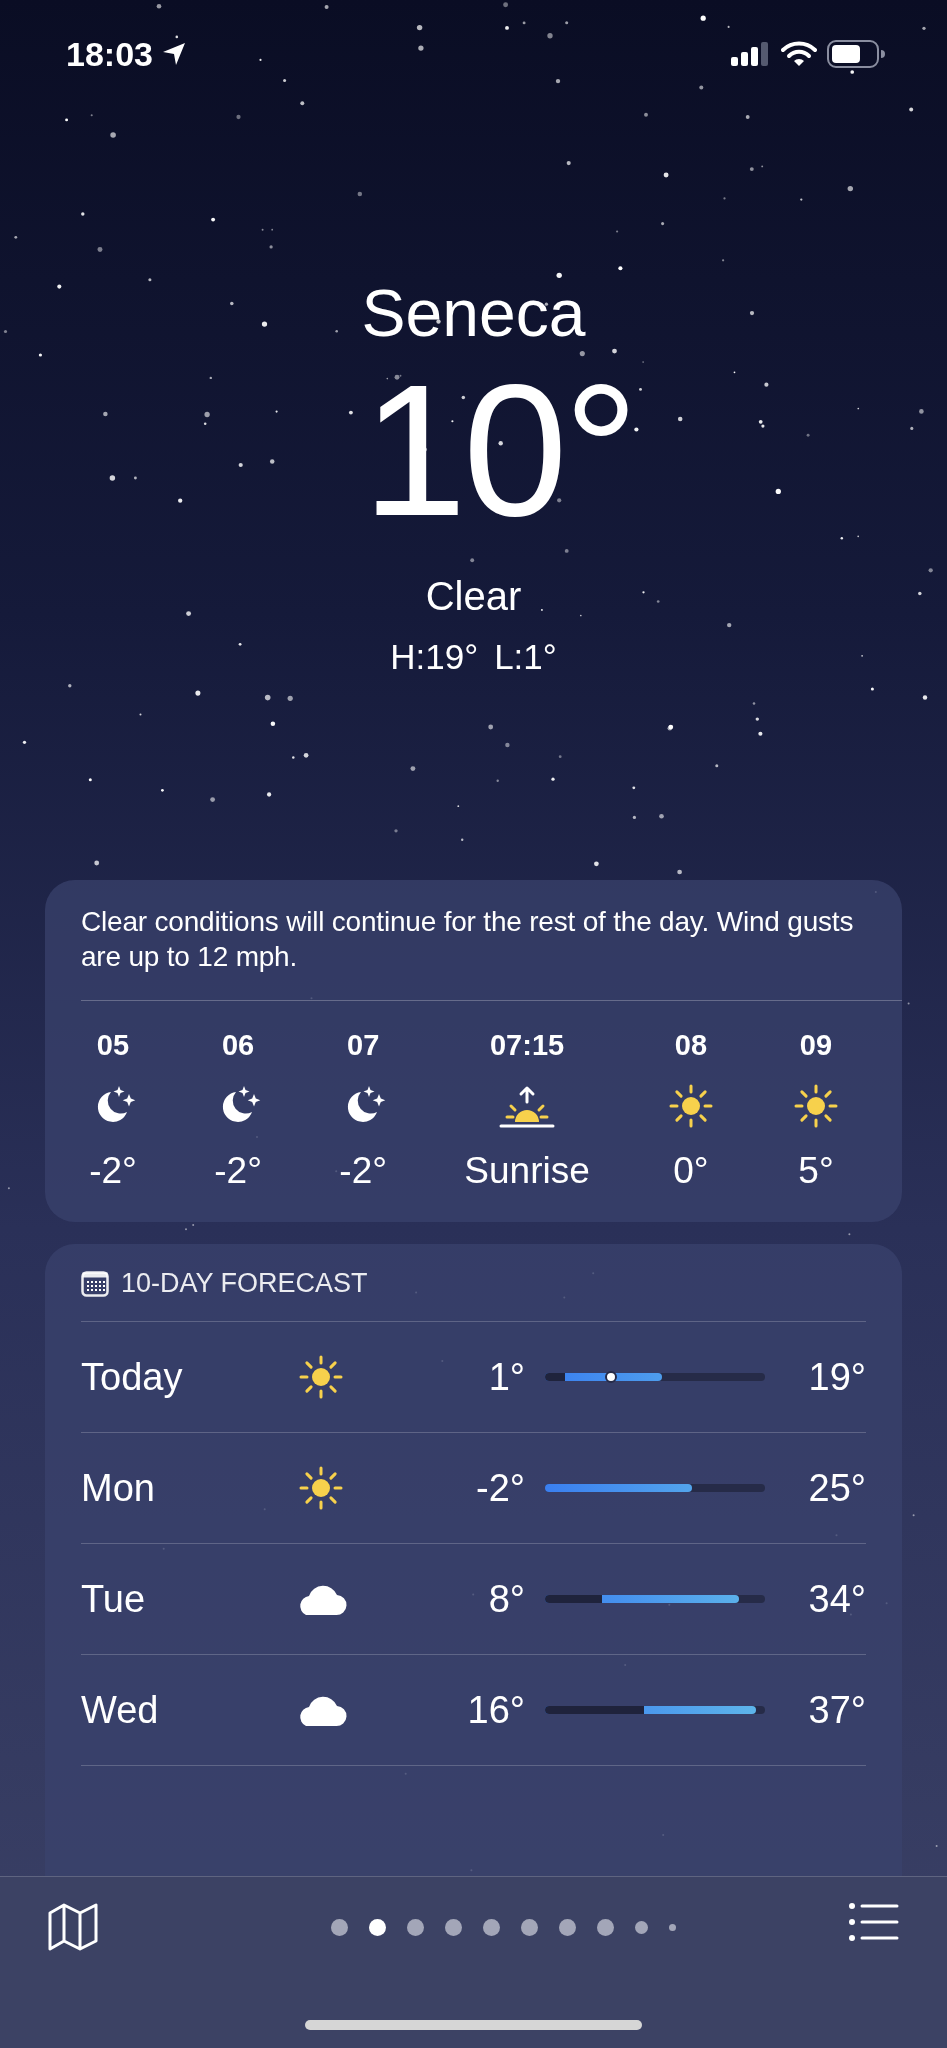  I want to click on hour-label: 09, so click(816, 1045).